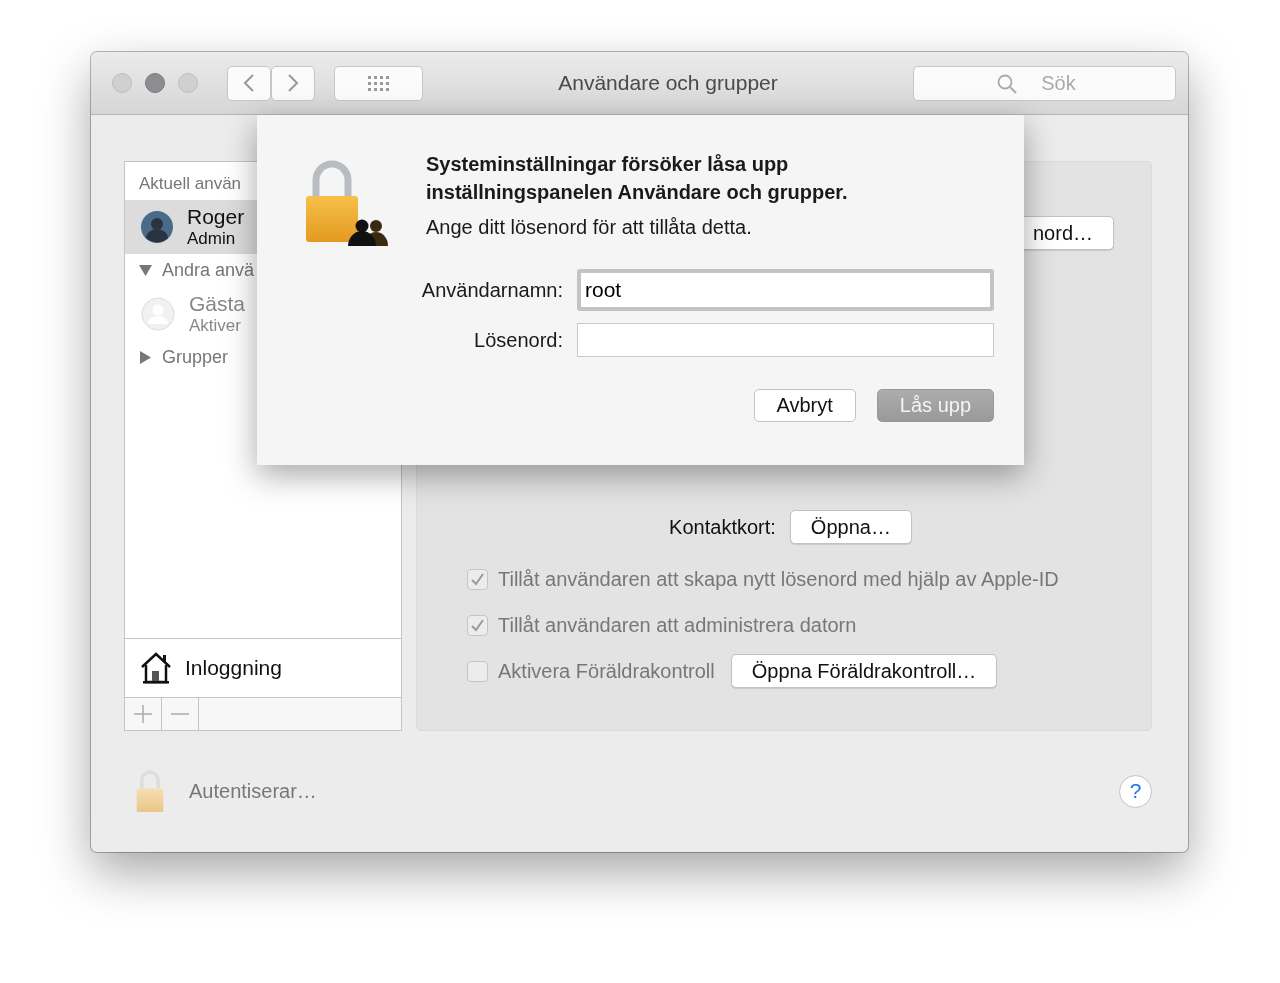  What do you see at coordinates (143, 714) in the screenshot?
I see `plus-icon` at bounding box center [143, 714].